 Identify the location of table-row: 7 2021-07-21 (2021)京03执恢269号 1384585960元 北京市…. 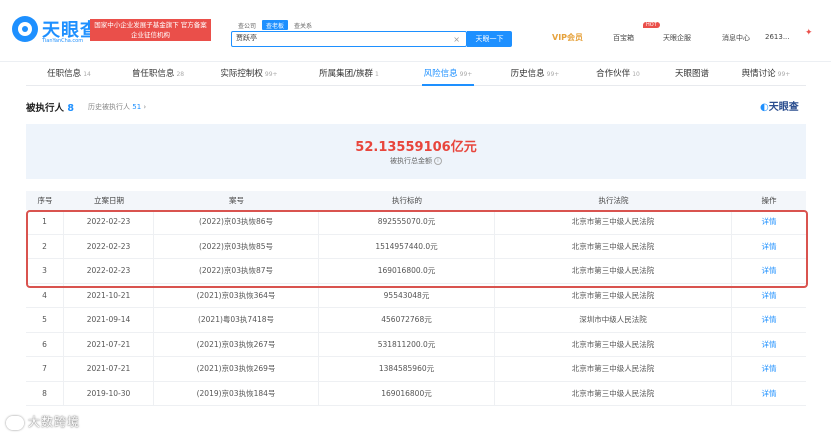
(416, 369).